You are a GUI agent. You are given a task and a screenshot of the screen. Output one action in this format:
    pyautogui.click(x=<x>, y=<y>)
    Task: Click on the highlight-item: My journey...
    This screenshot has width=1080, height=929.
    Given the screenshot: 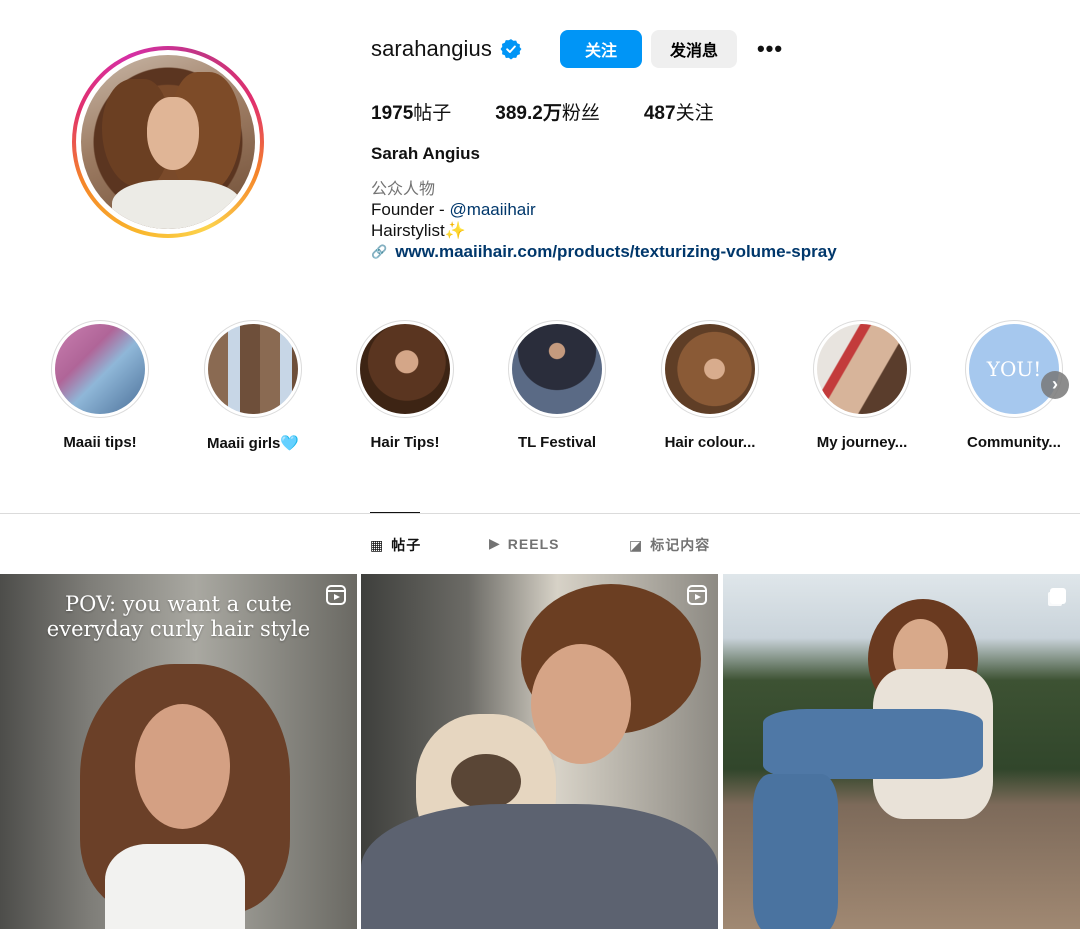 What is the action you would take?
    pyautogui.click(x=862, y=385)
    